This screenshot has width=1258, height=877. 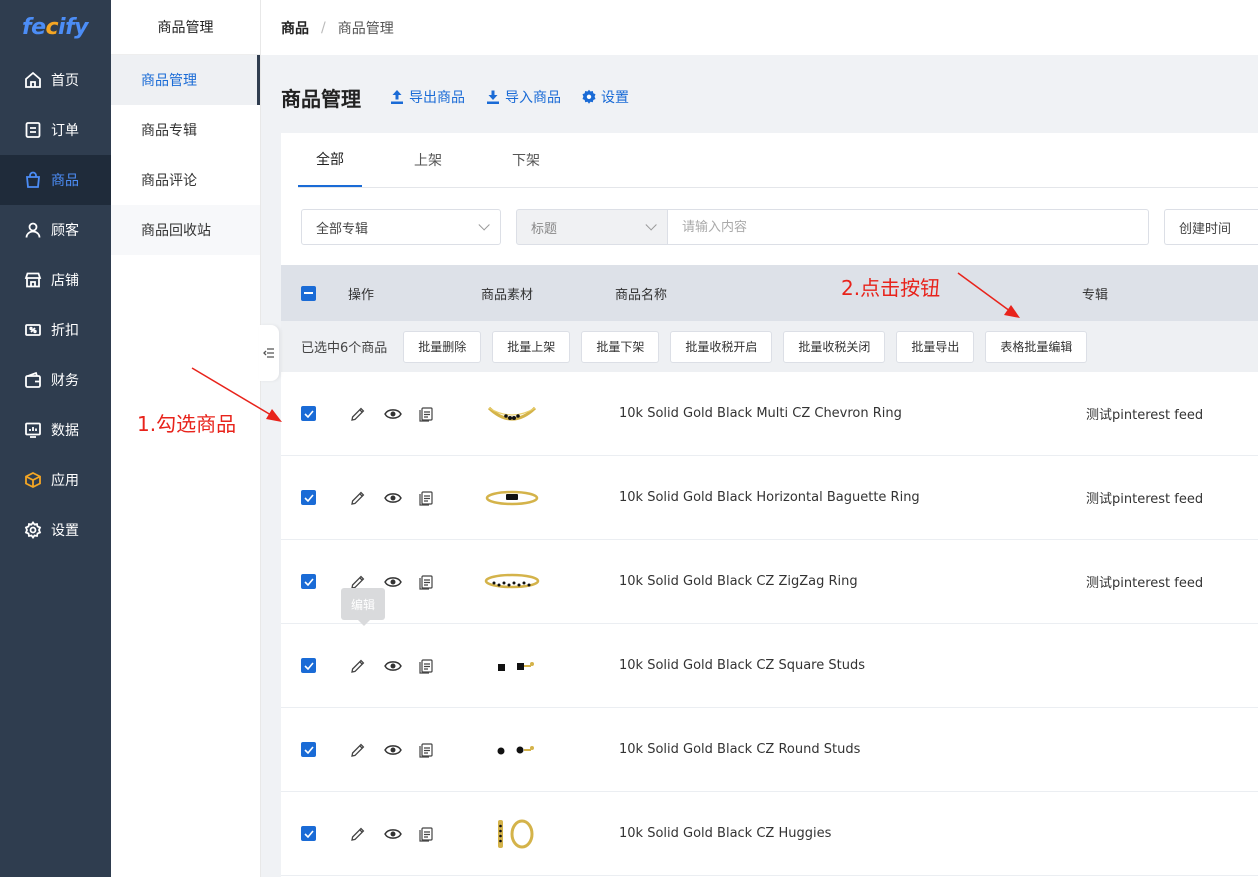 I want to click on product-name: 10k Solid Gold Black CZ Square Studs, so click(x=742, y=665).